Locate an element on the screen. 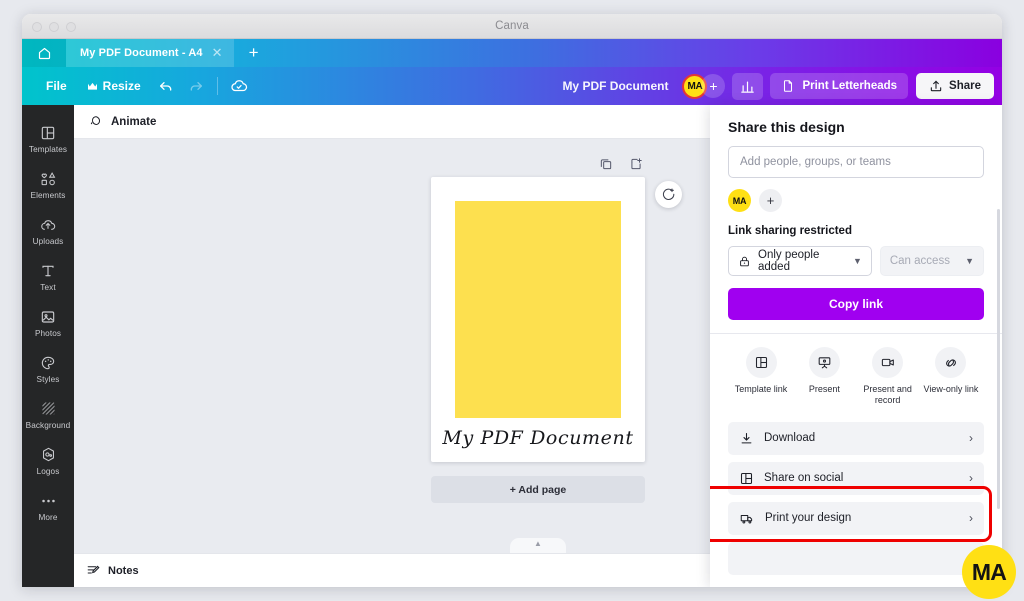  add-people-input: Add people, groups, or teams is located at coordinates (856, 162).